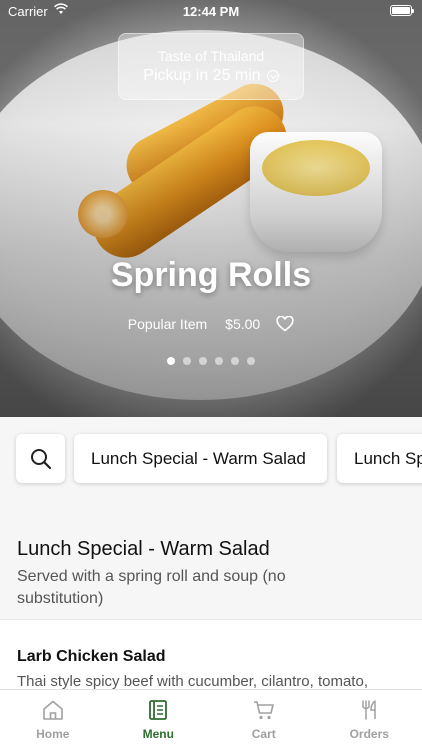  What do you see at coordinates (52, 710) in the screenshot?
I see `home-icon` at bounding box center [52, 710].